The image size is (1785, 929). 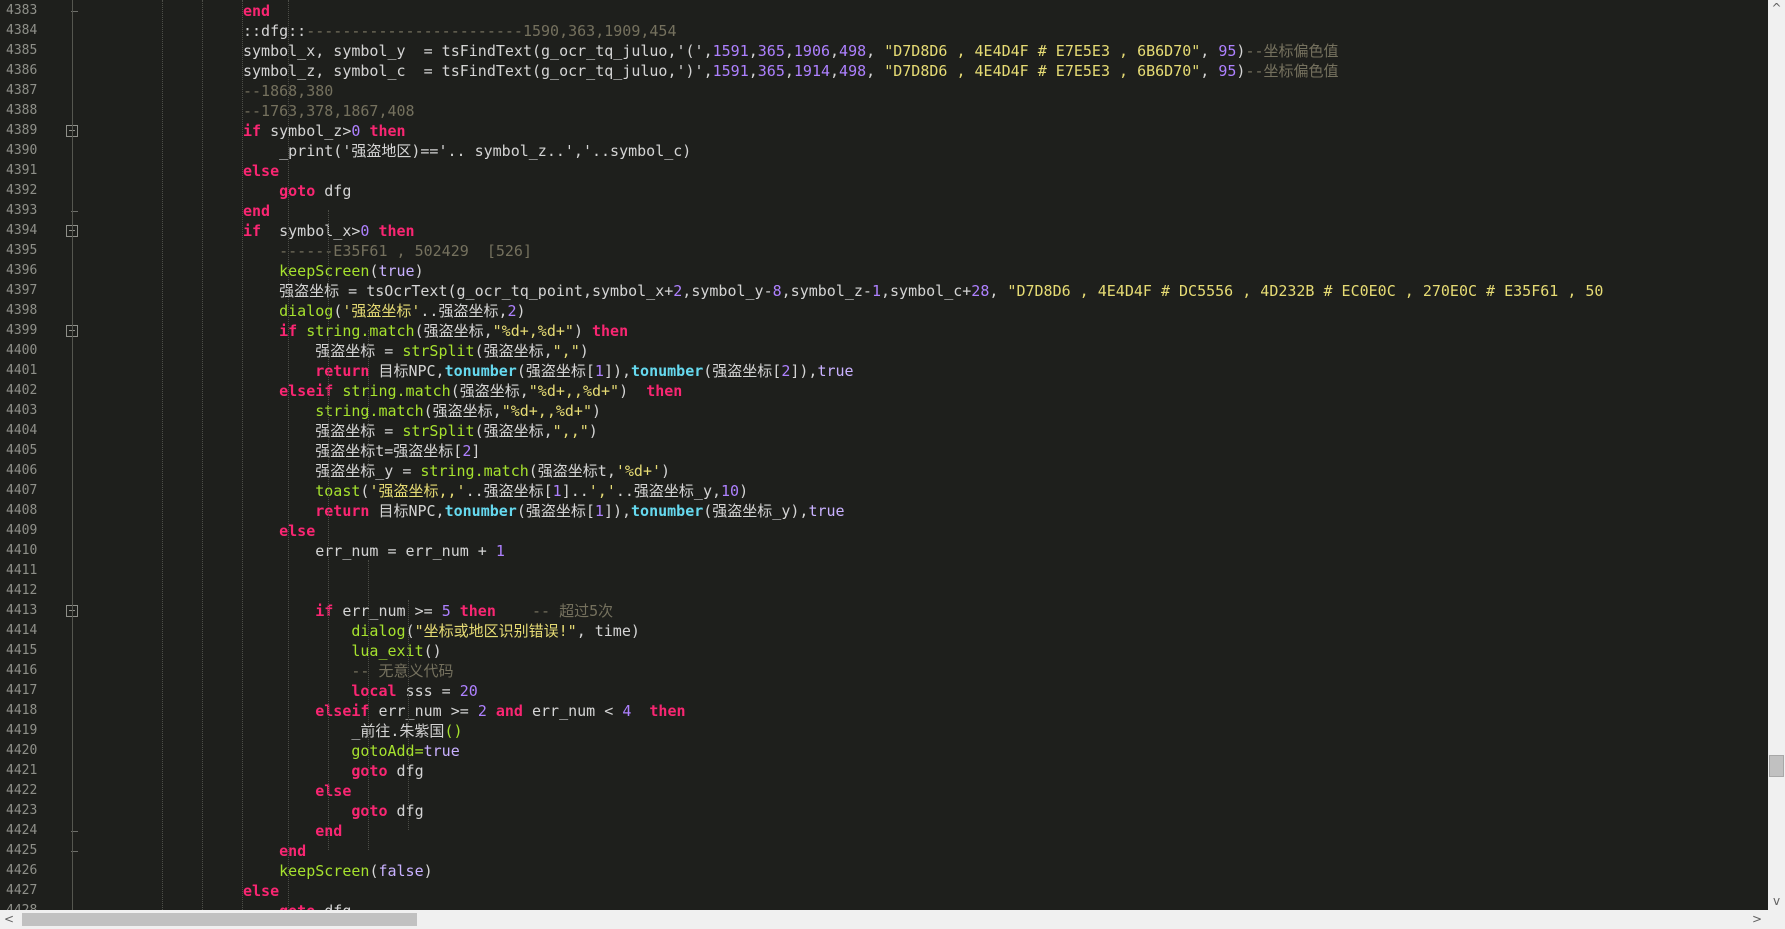 I want to click on code-token: dfg, so click(x=405, y=771).